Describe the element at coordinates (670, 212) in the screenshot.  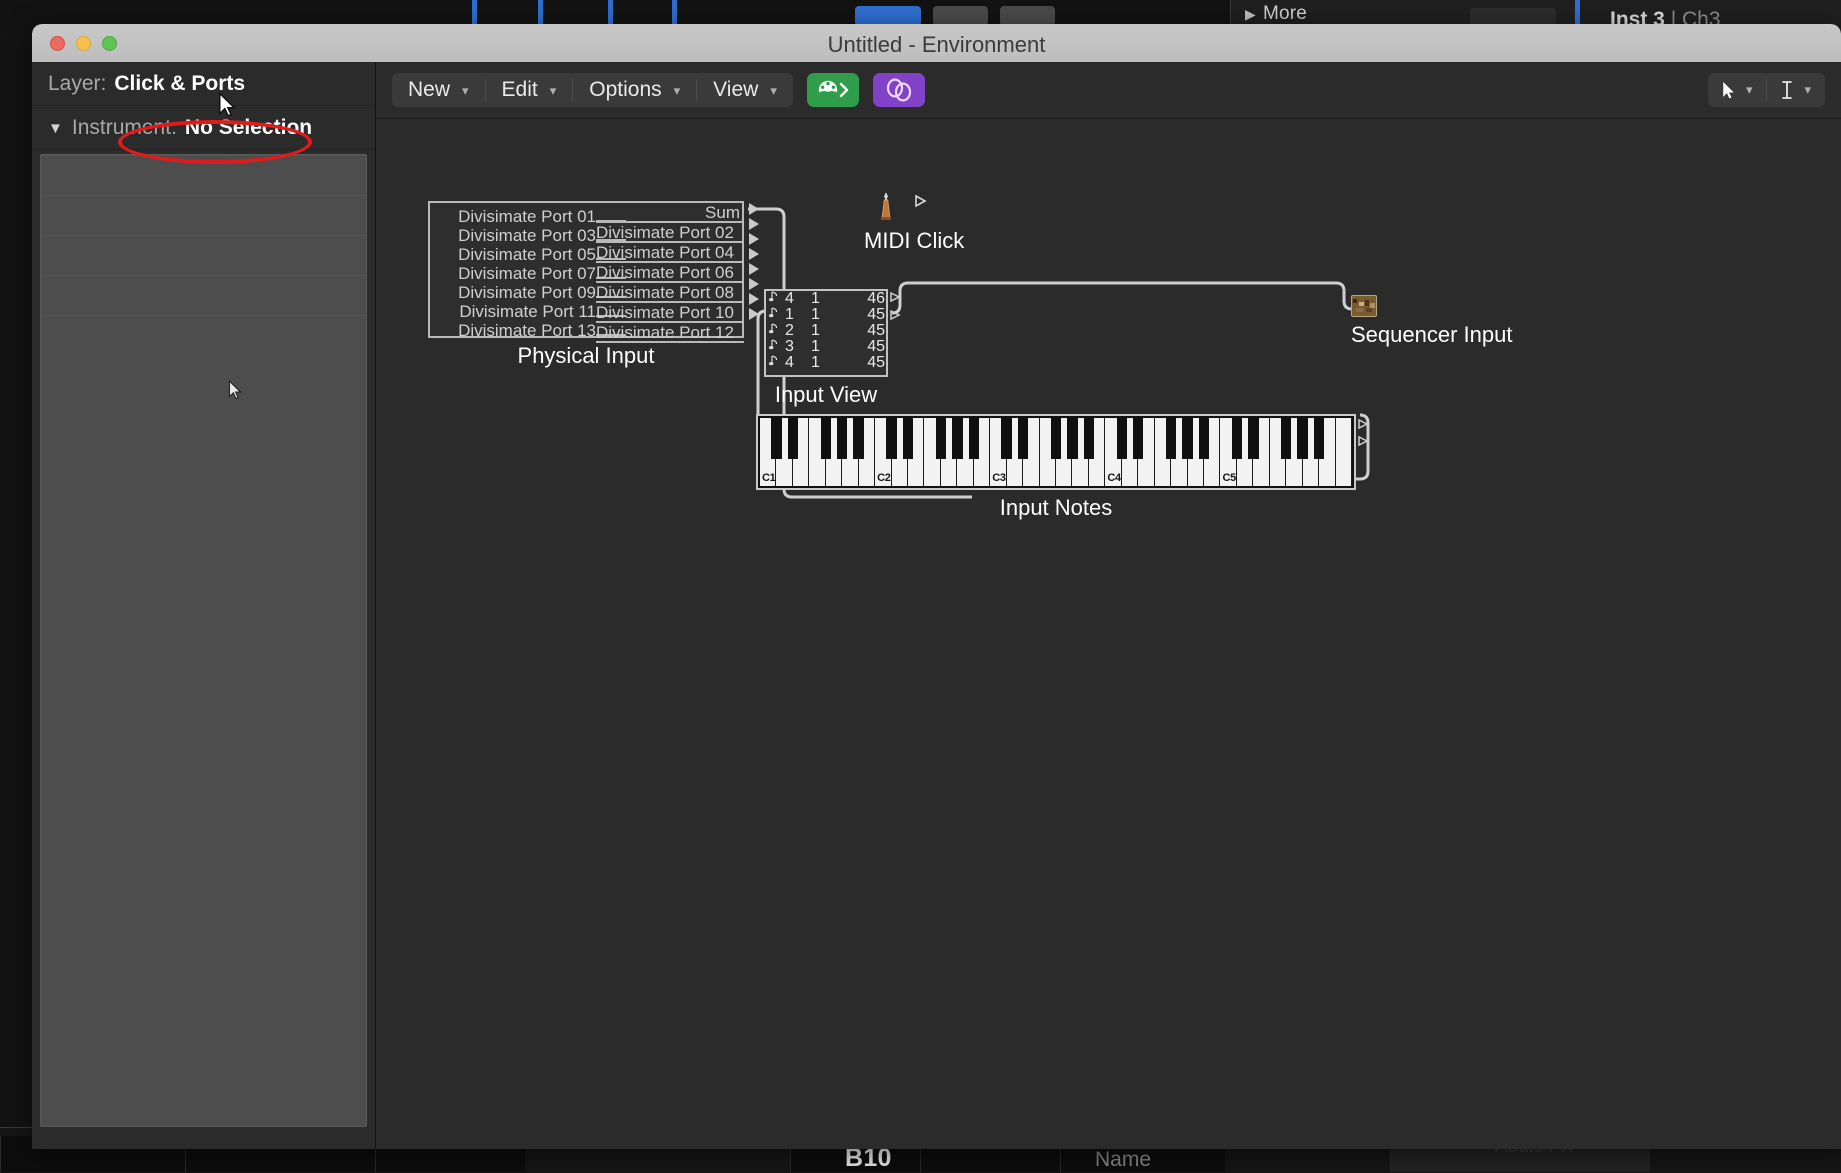
I see `physical-input-sum-item: Sum` at that location.